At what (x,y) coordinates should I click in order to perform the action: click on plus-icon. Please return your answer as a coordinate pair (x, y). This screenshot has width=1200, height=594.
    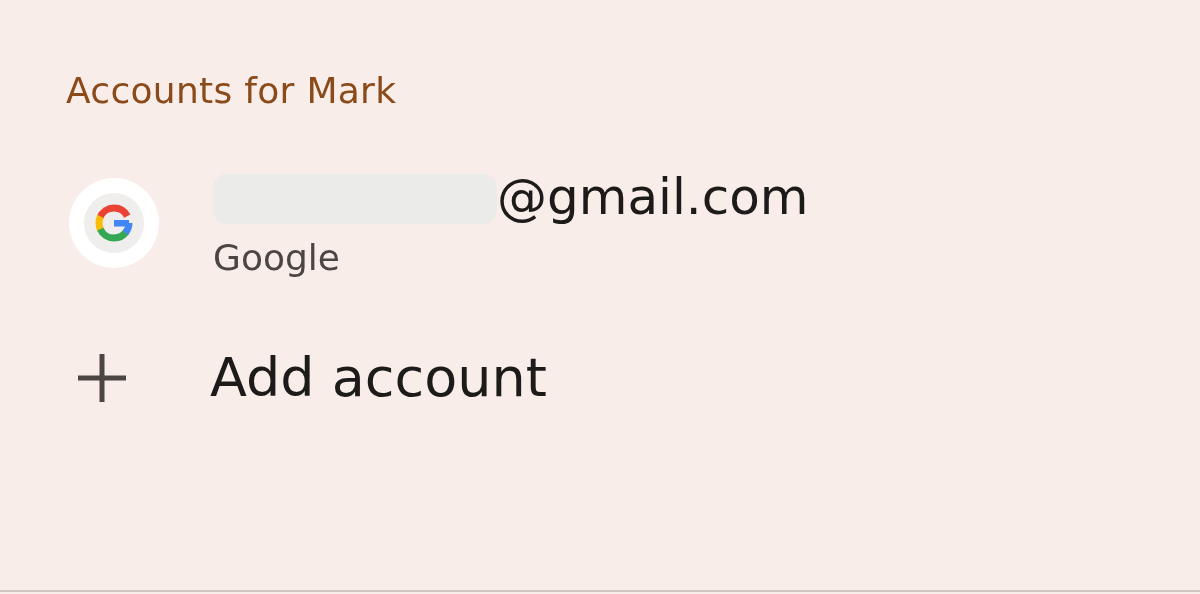
    Looking at the image, I should click on (102, 377).